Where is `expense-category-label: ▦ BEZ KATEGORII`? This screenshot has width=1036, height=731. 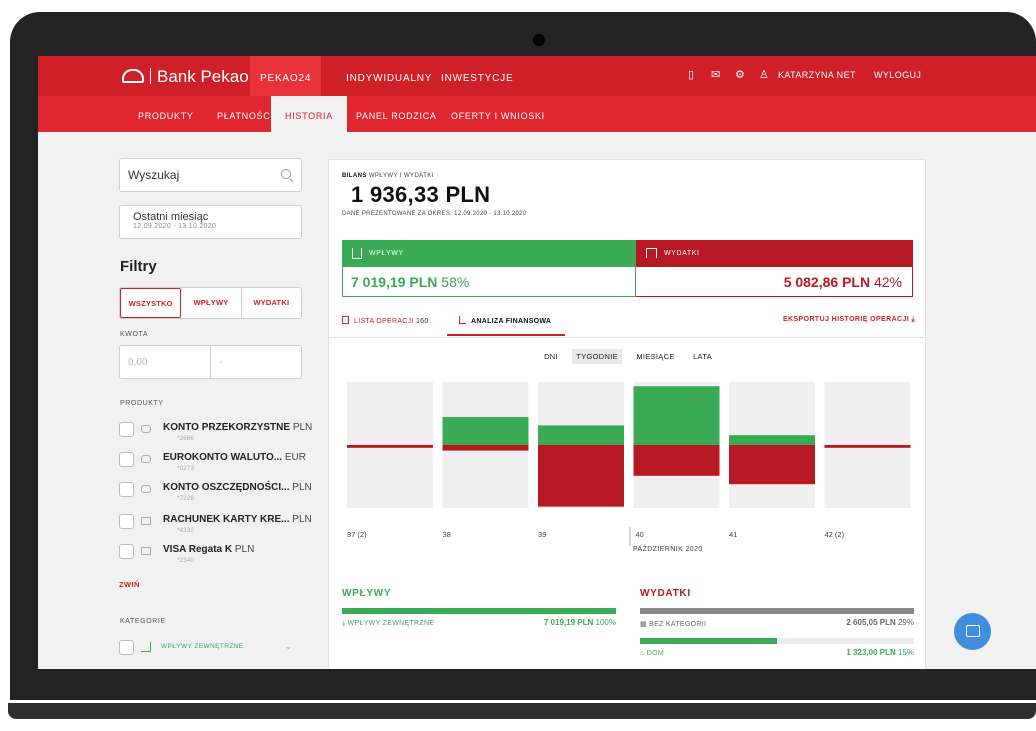 expense-category-label: ▦ BEZ KATEGORII is located at coordinates (673, 624).